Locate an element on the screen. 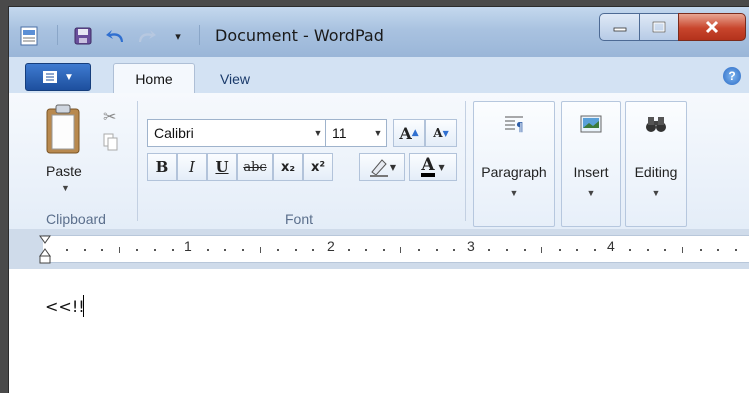 The height and width of the screenshot is (393, 749). paragraph-label: Paragraph is located at coordinates (514, 172).